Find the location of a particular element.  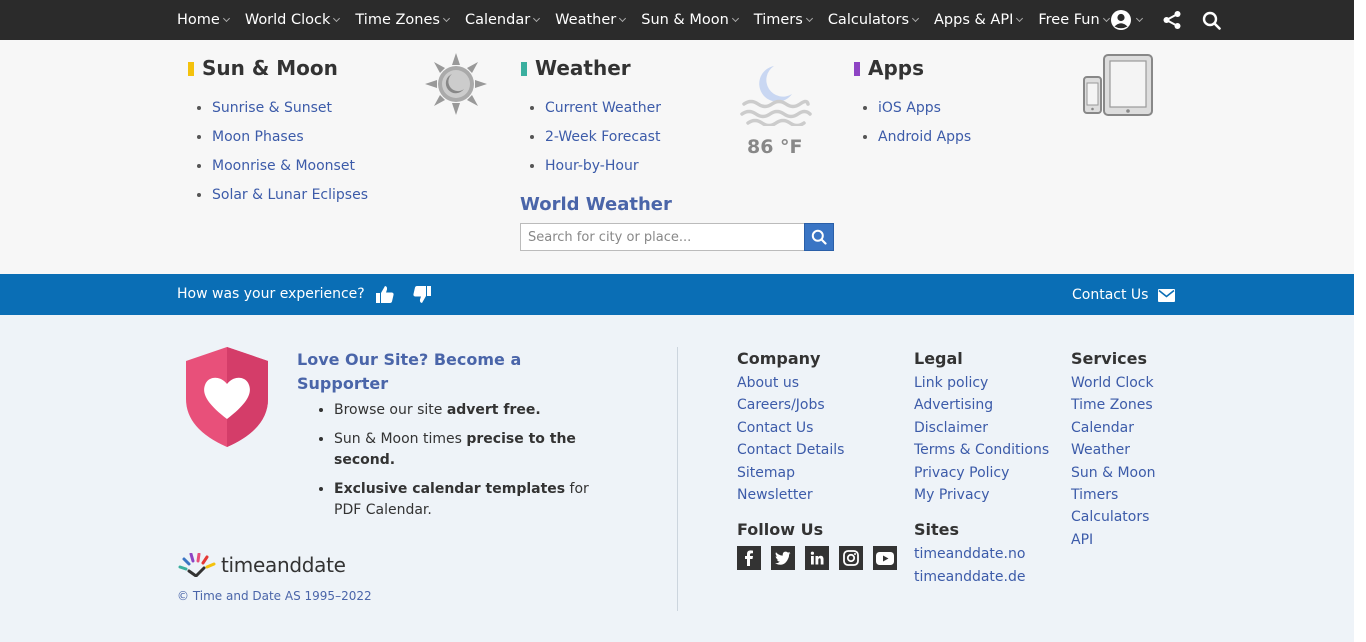

link-calendar: Calendar is located at coordinates (1113, 428).